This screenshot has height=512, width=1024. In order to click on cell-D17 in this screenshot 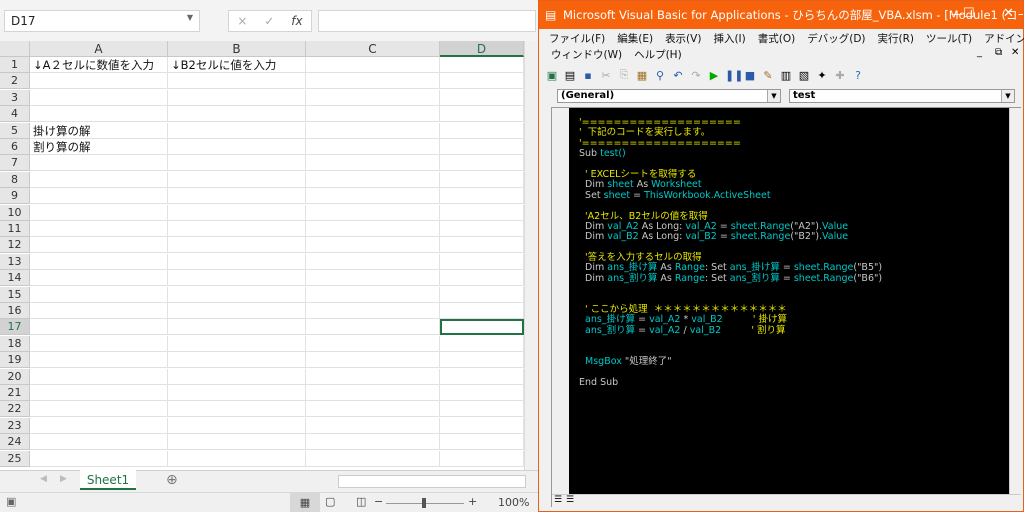, I will do `click(482, 327)`.